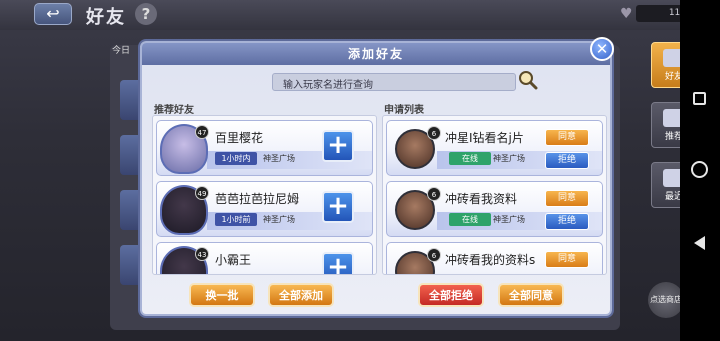  I want to click on recommend-header: 推荐好友, so click(174, 110).